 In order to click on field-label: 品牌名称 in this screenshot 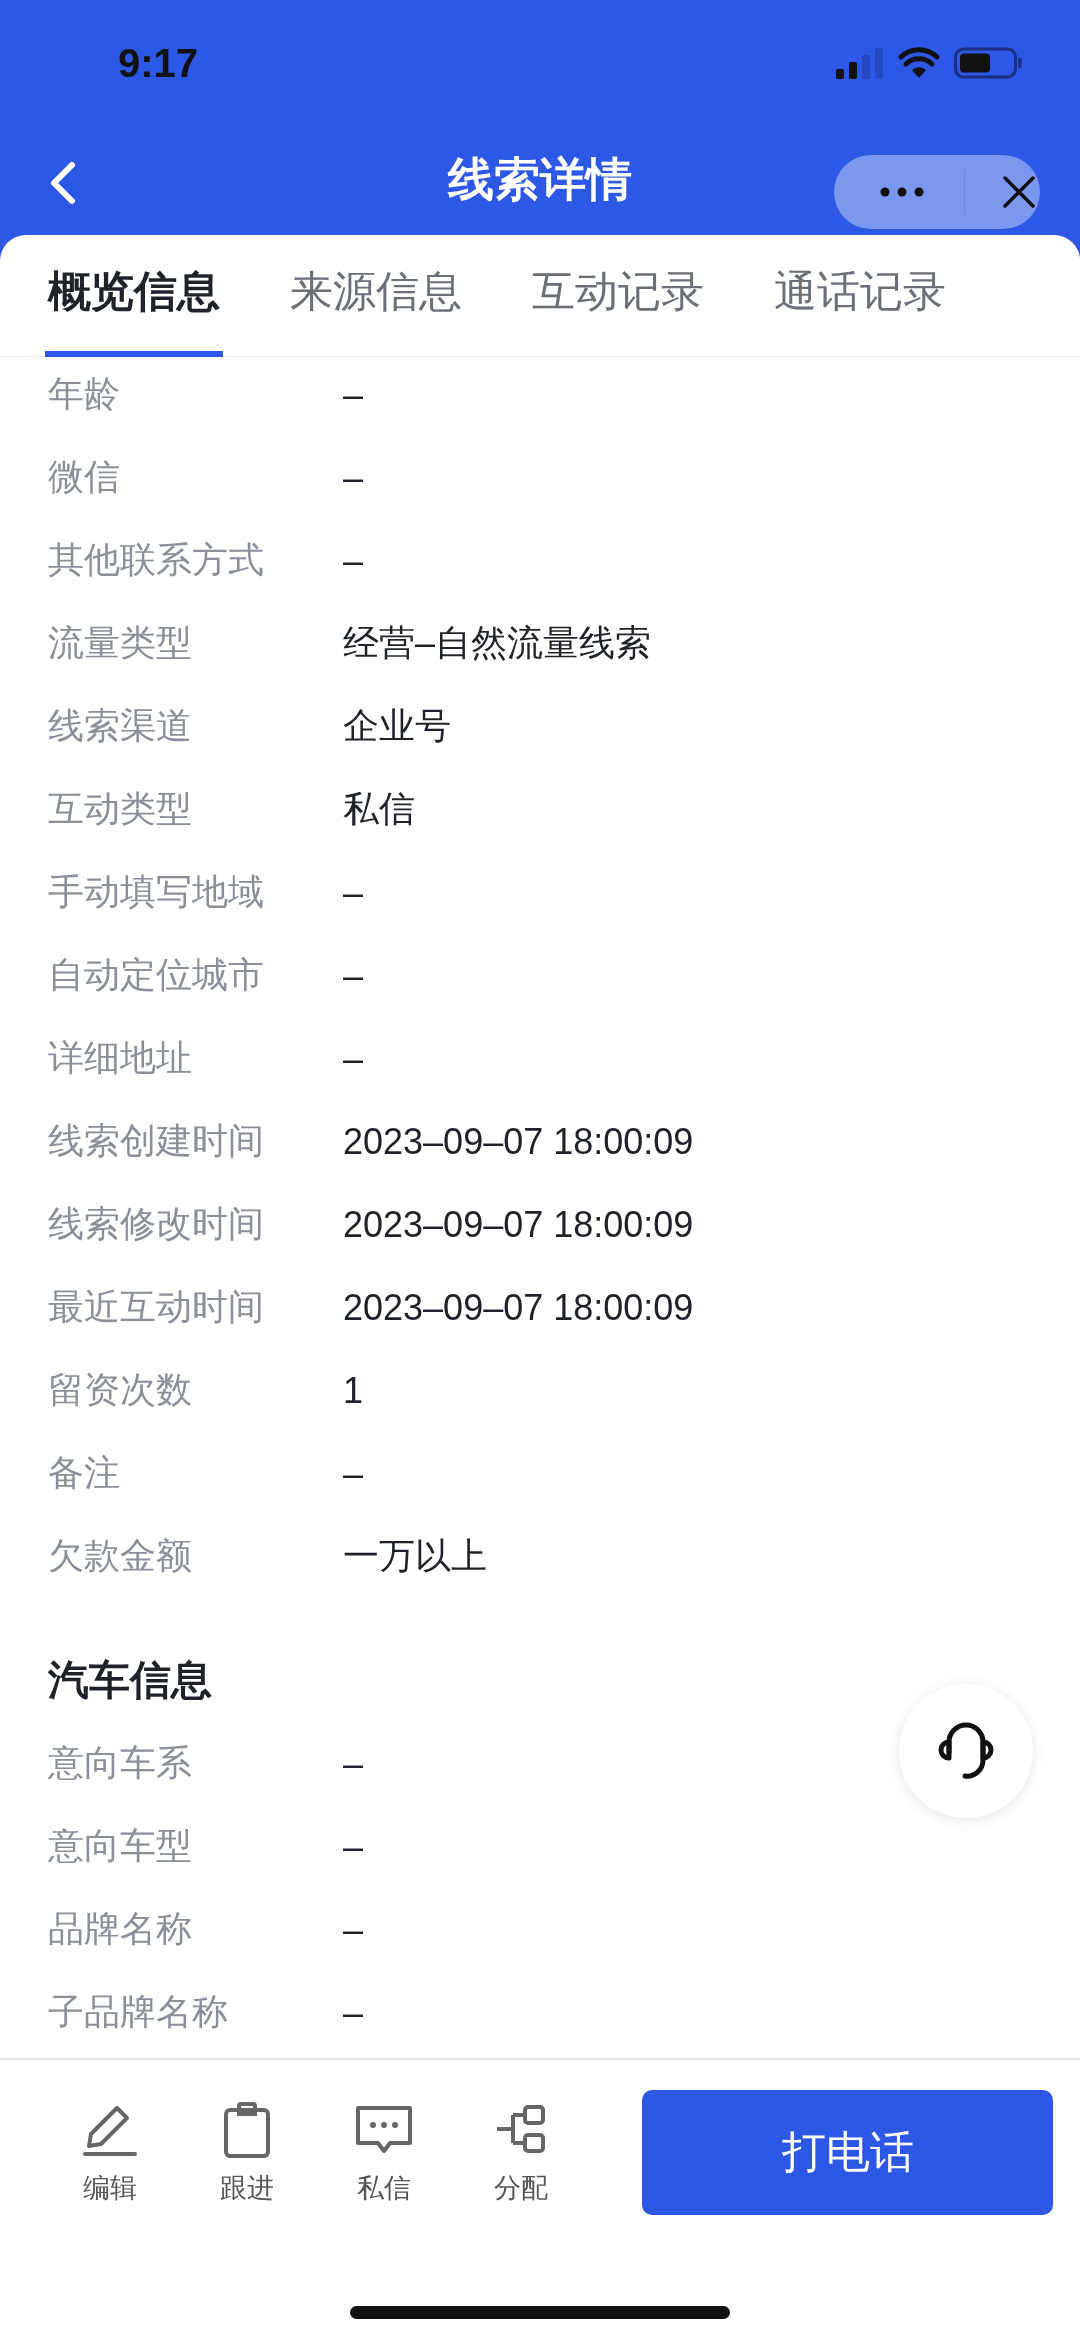, I will do `click(120, 1929)`.